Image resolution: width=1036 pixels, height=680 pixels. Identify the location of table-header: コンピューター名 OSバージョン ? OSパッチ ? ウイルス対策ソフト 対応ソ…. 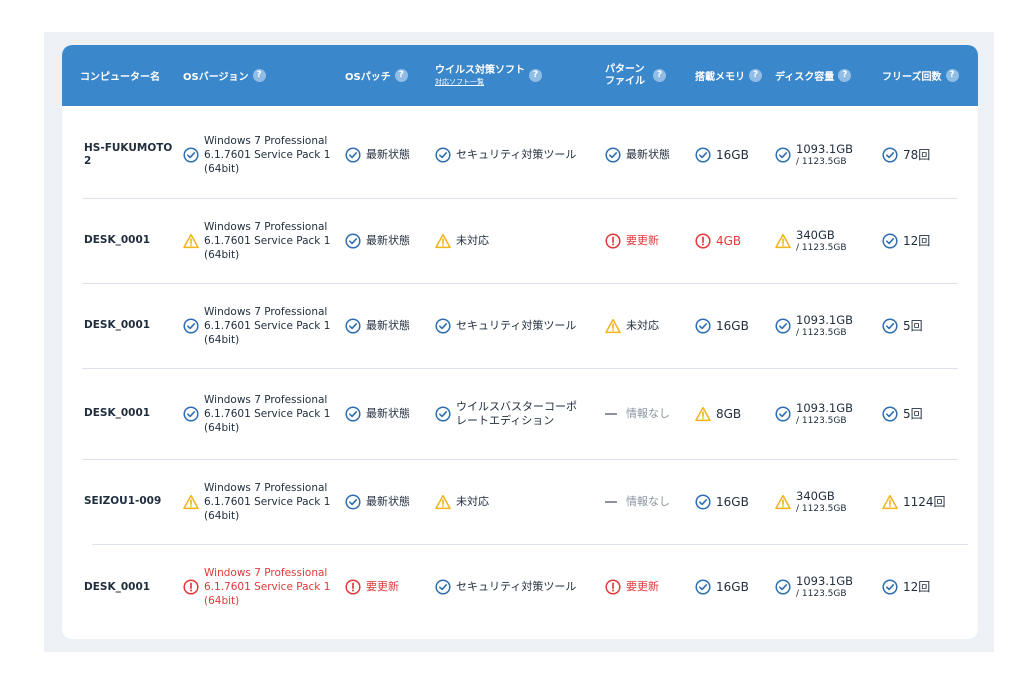
(520, 75).